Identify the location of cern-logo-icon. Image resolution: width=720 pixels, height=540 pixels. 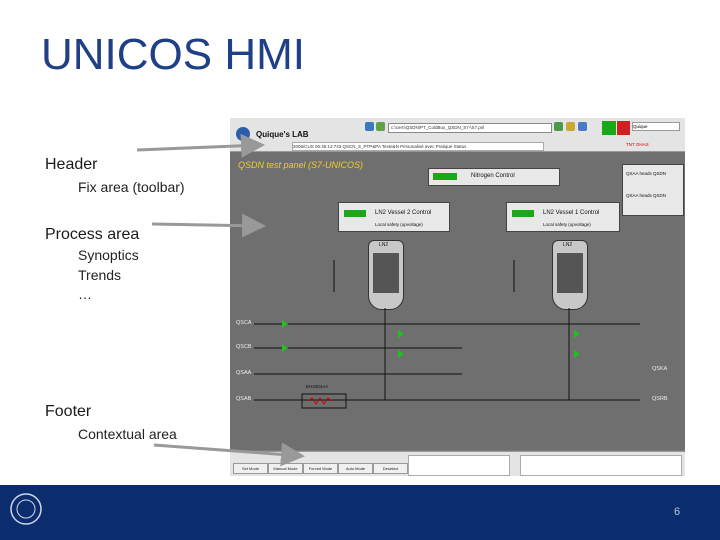
(26, 509).